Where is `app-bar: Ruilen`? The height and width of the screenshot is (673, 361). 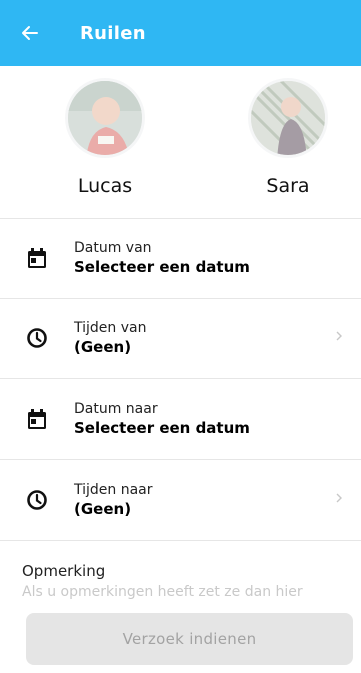 app-bar: Ruilen is located at coordinates (180, 33).